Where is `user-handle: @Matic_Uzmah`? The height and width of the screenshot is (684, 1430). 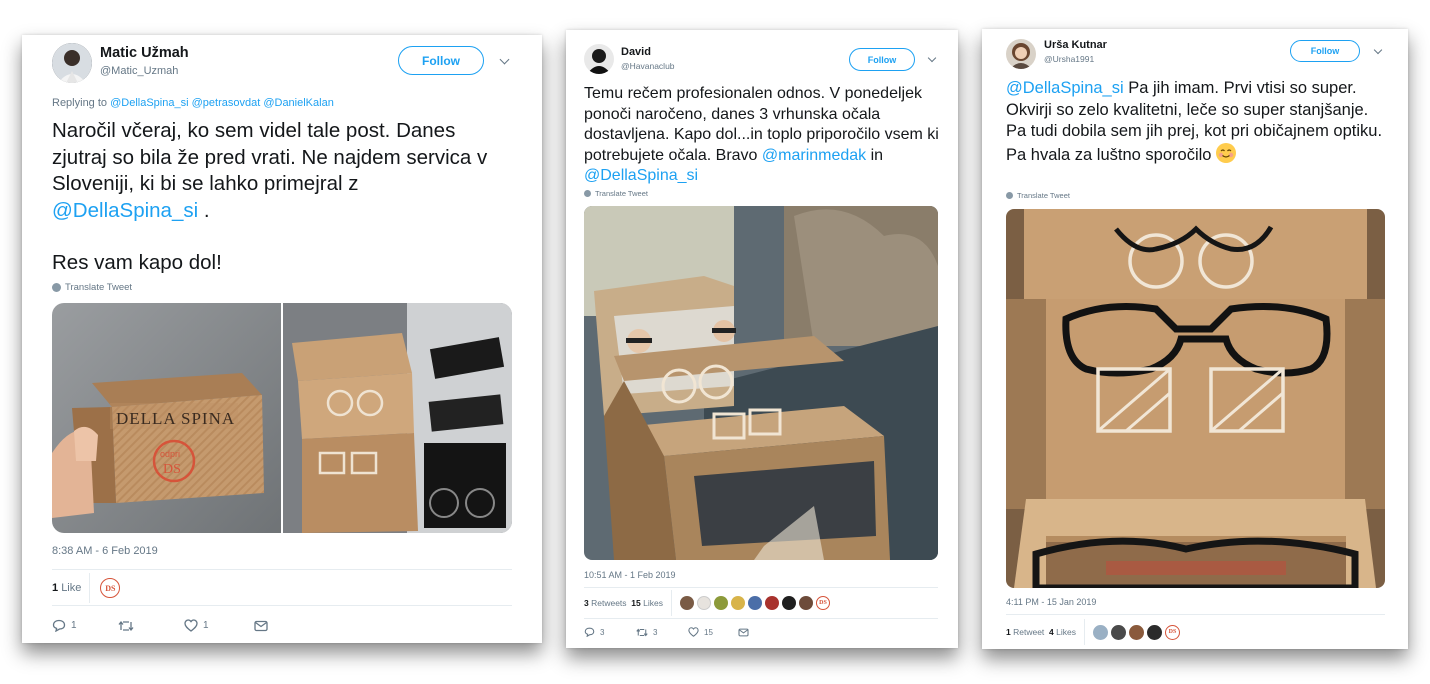
user-handle: @Matic_Uzmah is located at coordinates (139, 71).